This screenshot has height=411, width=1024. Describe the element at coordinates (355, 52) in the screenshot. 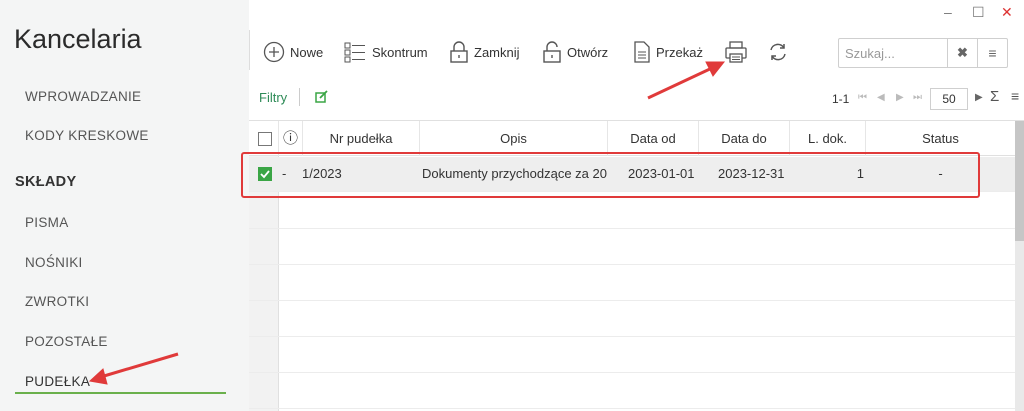

I see `checklist-icon` at that location.